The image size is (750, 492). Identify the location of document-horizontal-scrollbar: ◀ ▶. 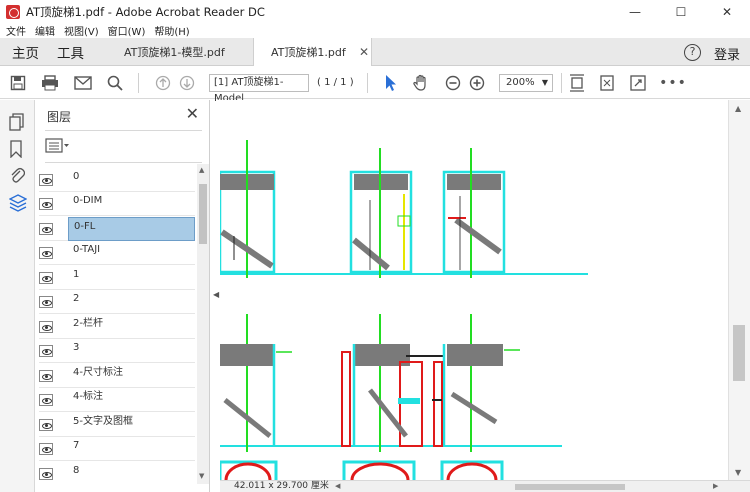
(532, 487).